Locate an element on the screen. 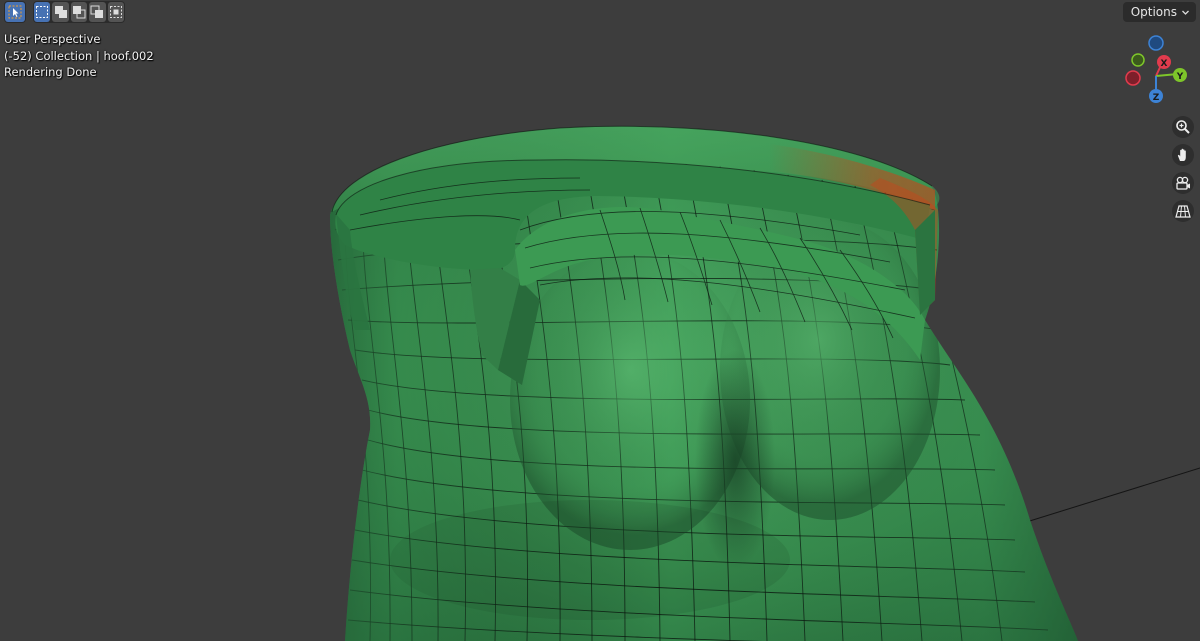 The width and height of the screenshot is (1200, 641). options-dropdown: Options is located at coordinates (1159, 12).